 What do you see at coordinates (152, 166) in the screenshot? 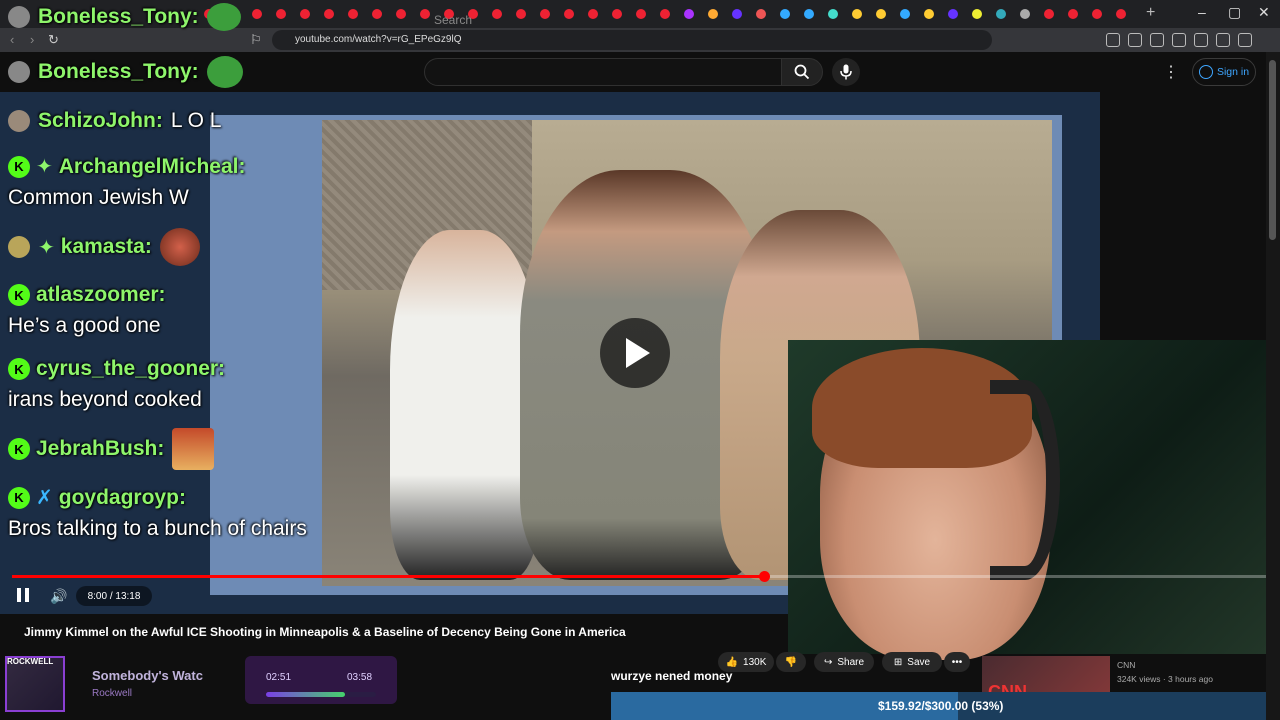
I see `chat-username: ArchangelMicheal:` at bounding box center [152, 166].